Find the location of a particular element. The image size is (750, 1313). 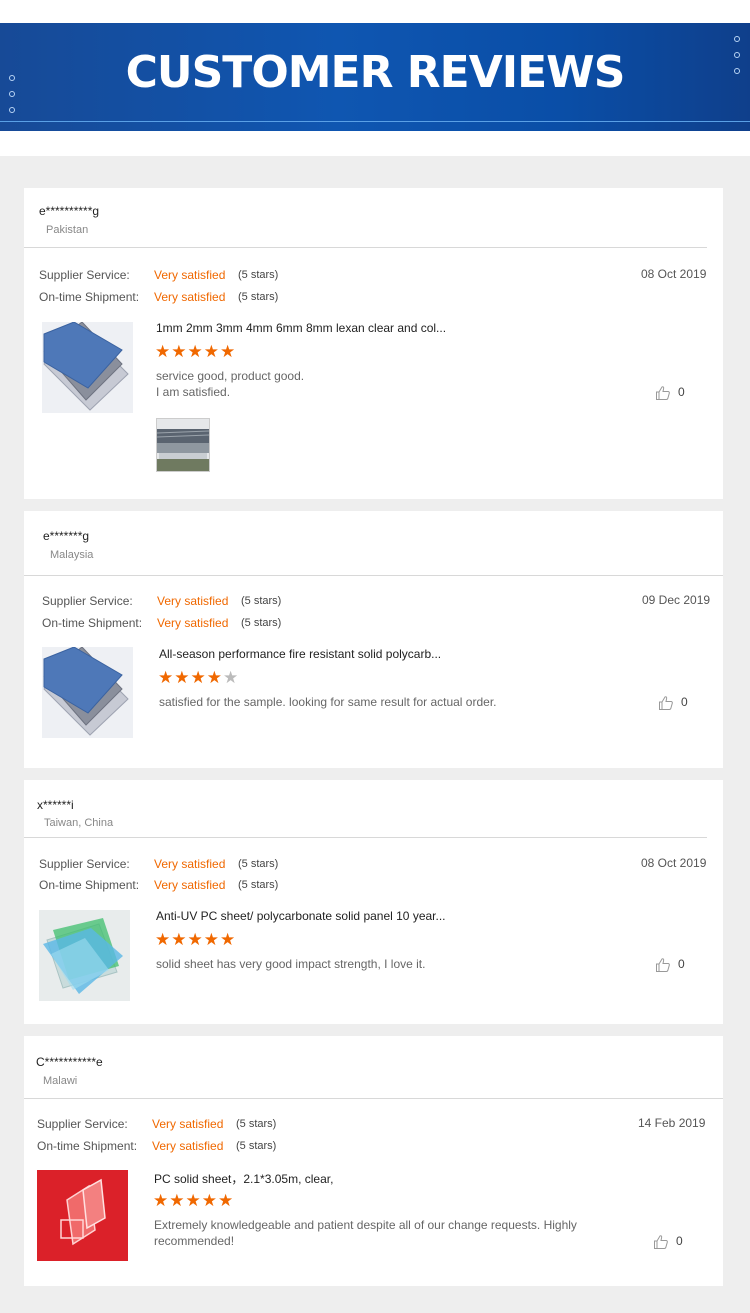

header-banner: CUSTOMER REVIEWS is located at coordinates (375, 77).